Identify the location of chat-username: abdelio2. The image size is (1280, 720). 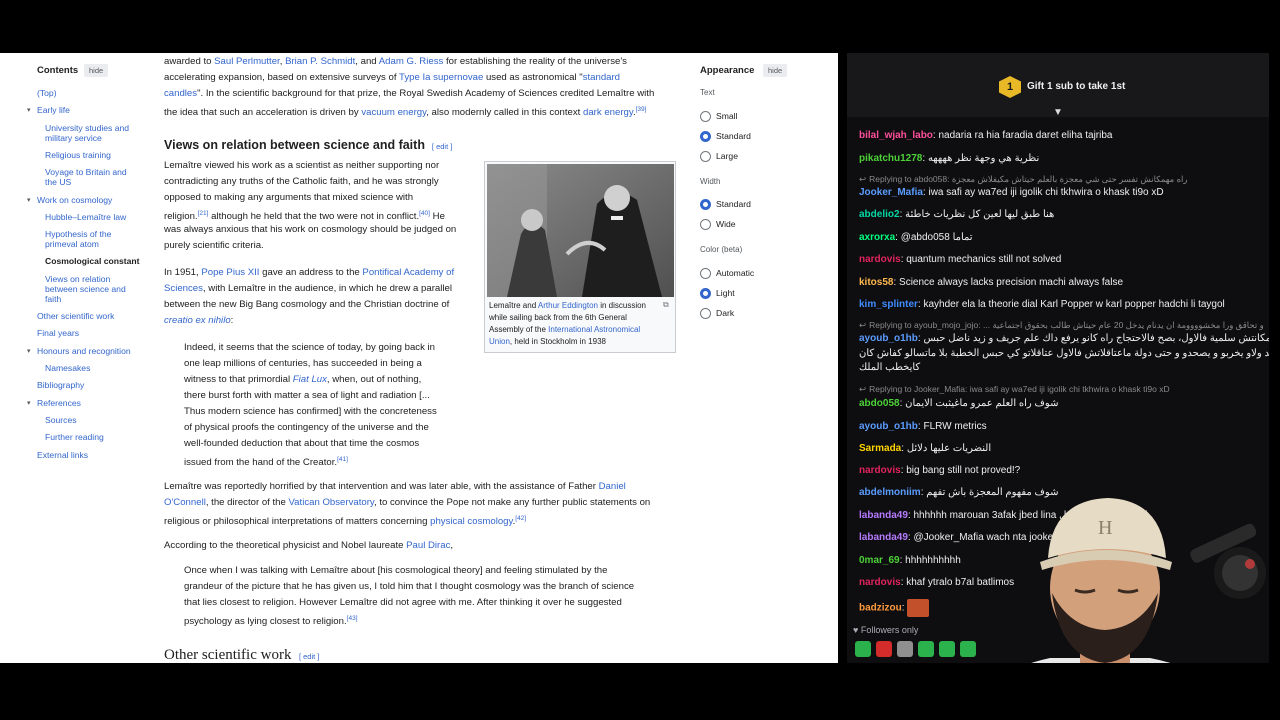
(879, 214).